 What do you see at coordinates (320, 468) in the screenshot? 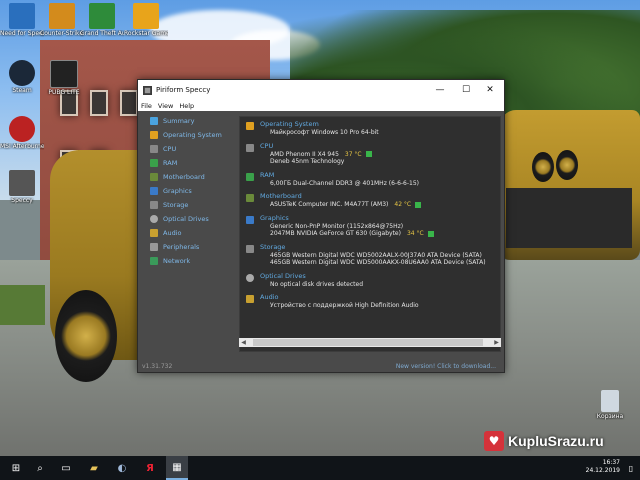
I see `taskbar: ⊞ ⌕ ▭ ▰ ◐ Я ▦ 16:37 24.12.2019 ▯` at bounding box center [320, 468].